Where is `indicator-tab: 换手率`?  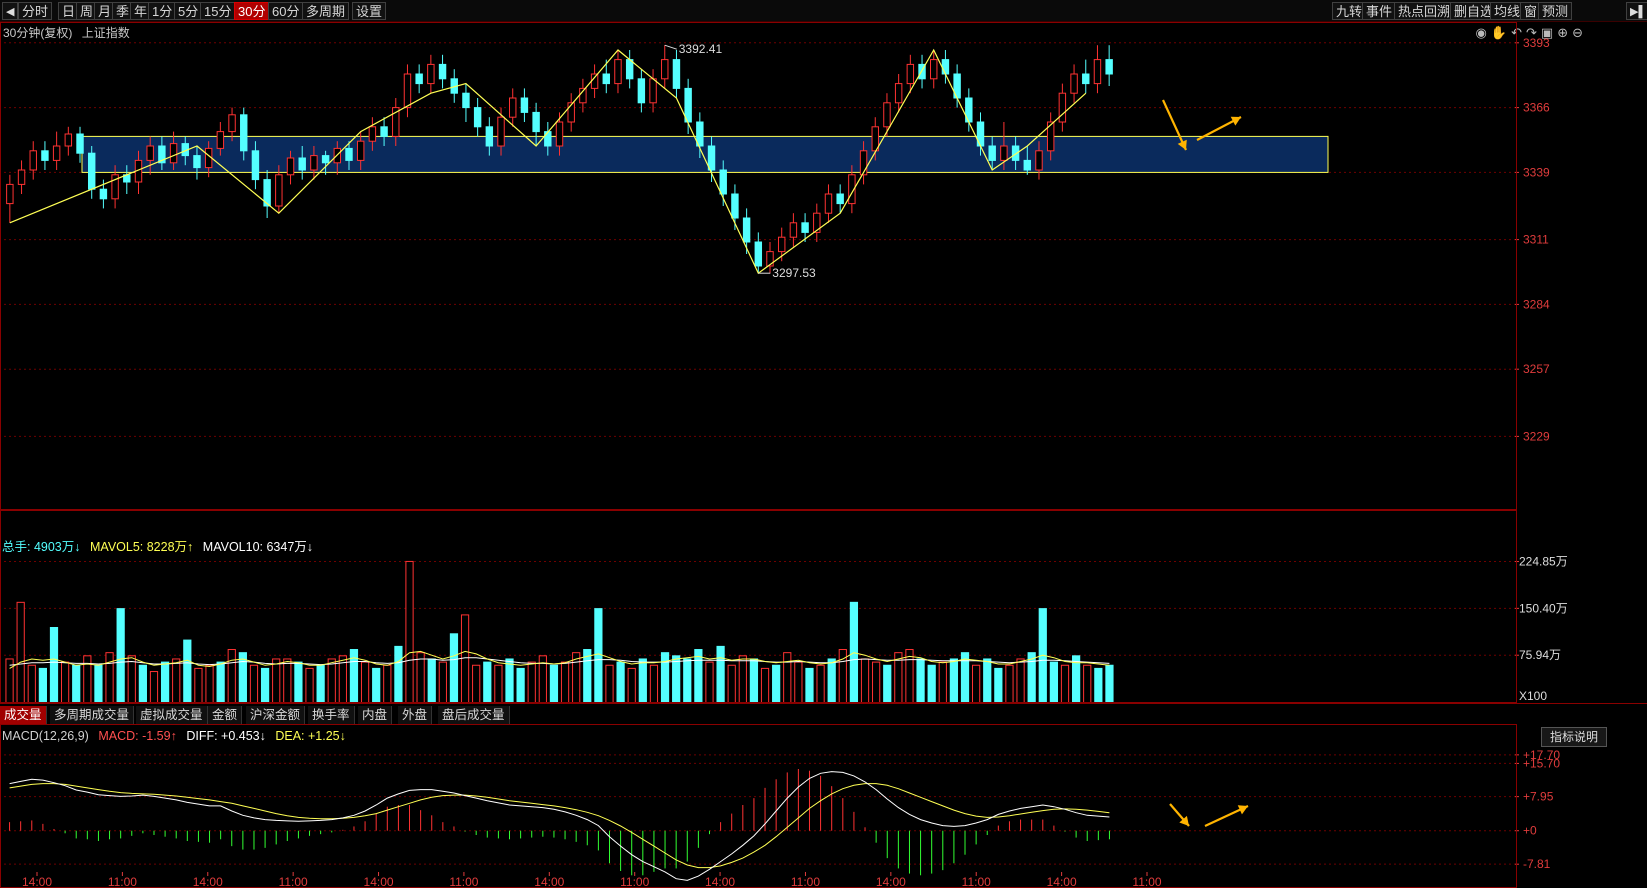
indicator-tab: 换手率 is located at coordinates (331, 715).